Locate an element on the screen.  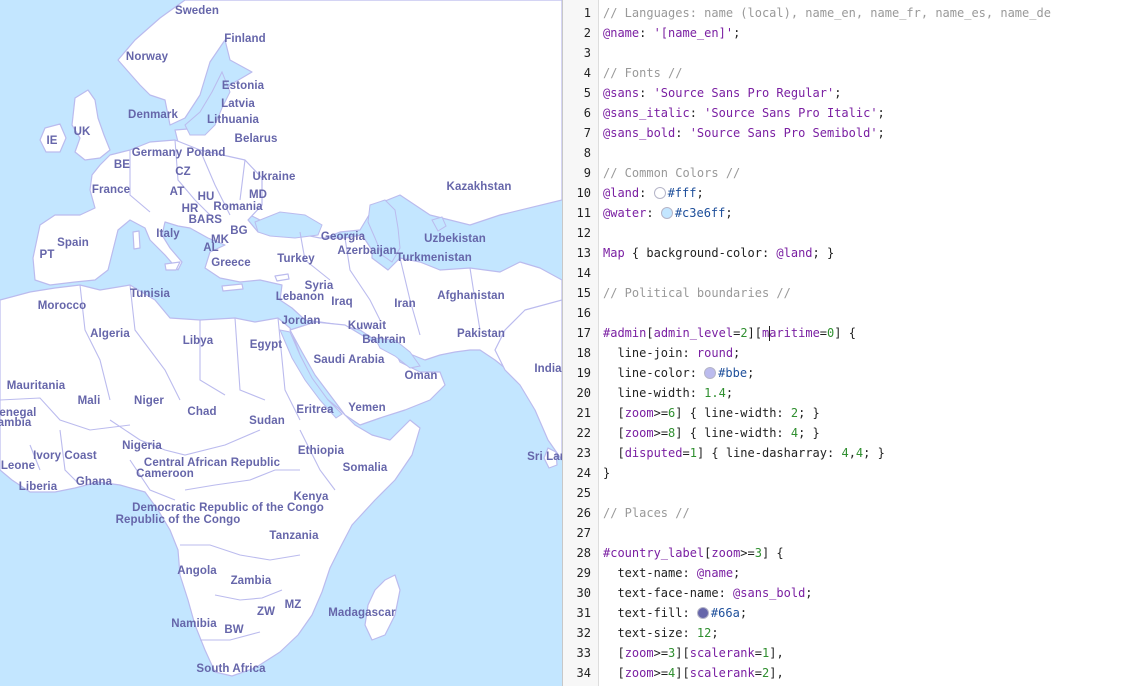
code-line: 29 text-name: @name; is located at coordinates (844, 573).